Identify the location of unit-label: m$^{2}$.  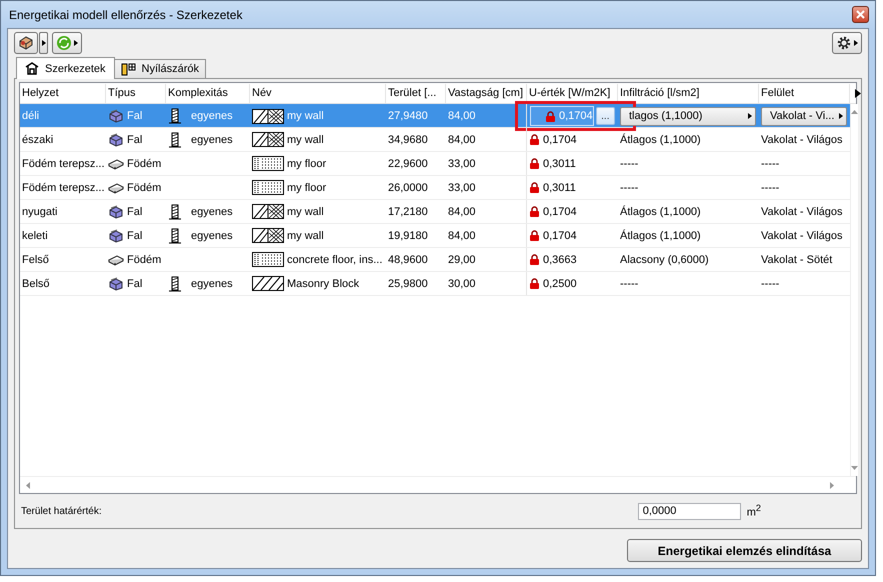
(753, 511).